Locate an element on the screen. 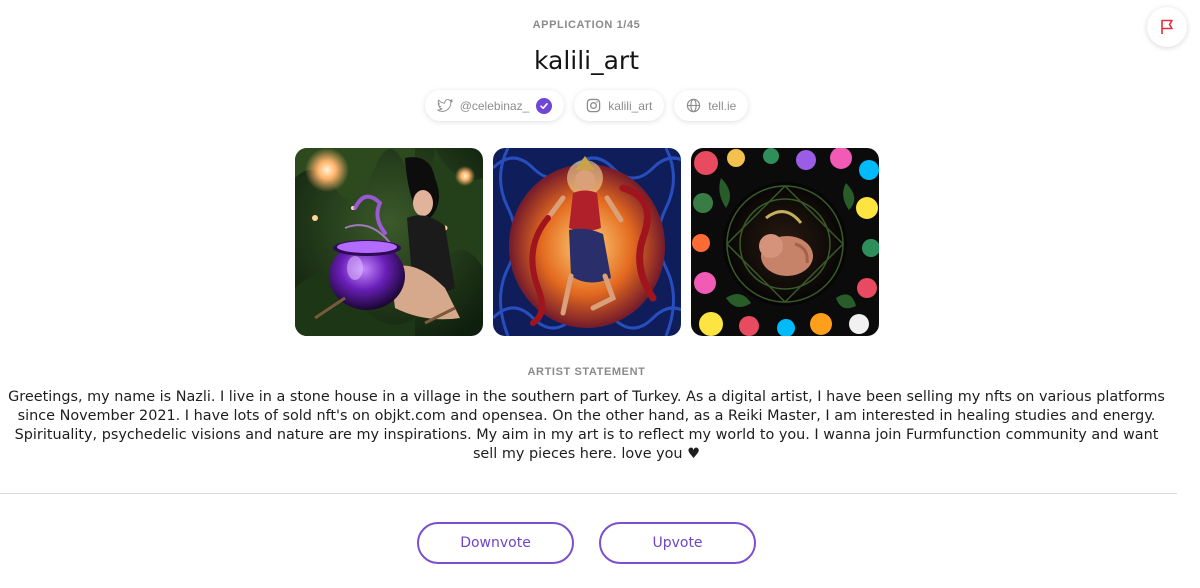 The image size is (1200, 588). divider is located at coordinates (588, 493).